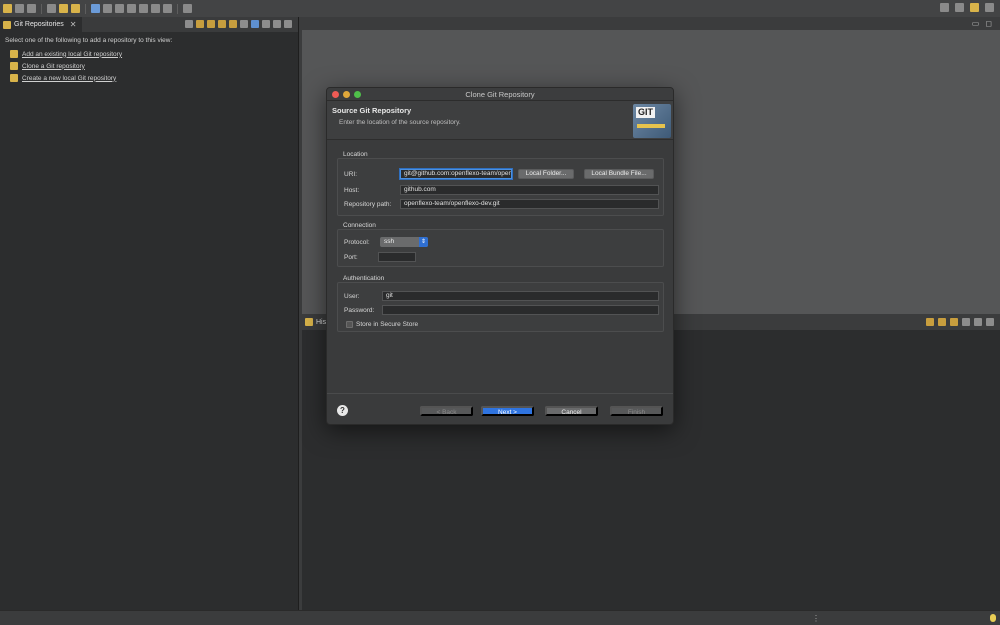 The height and width of the screenshot is (625, 1000). Describe the element at coordinates (335, 94) in the screenshot. I see `close-window-button` at that location.